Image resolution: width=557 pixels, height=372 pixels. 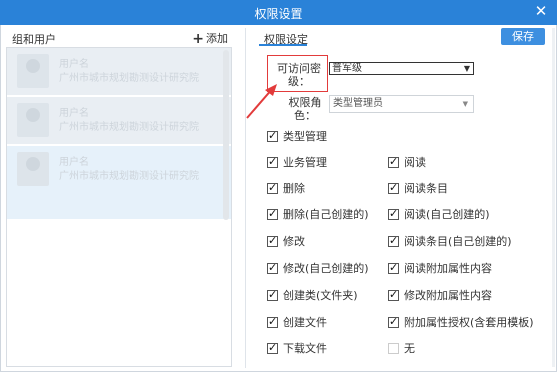 I want to click on permission-label: 业务管理, so click(x=305, y=162).